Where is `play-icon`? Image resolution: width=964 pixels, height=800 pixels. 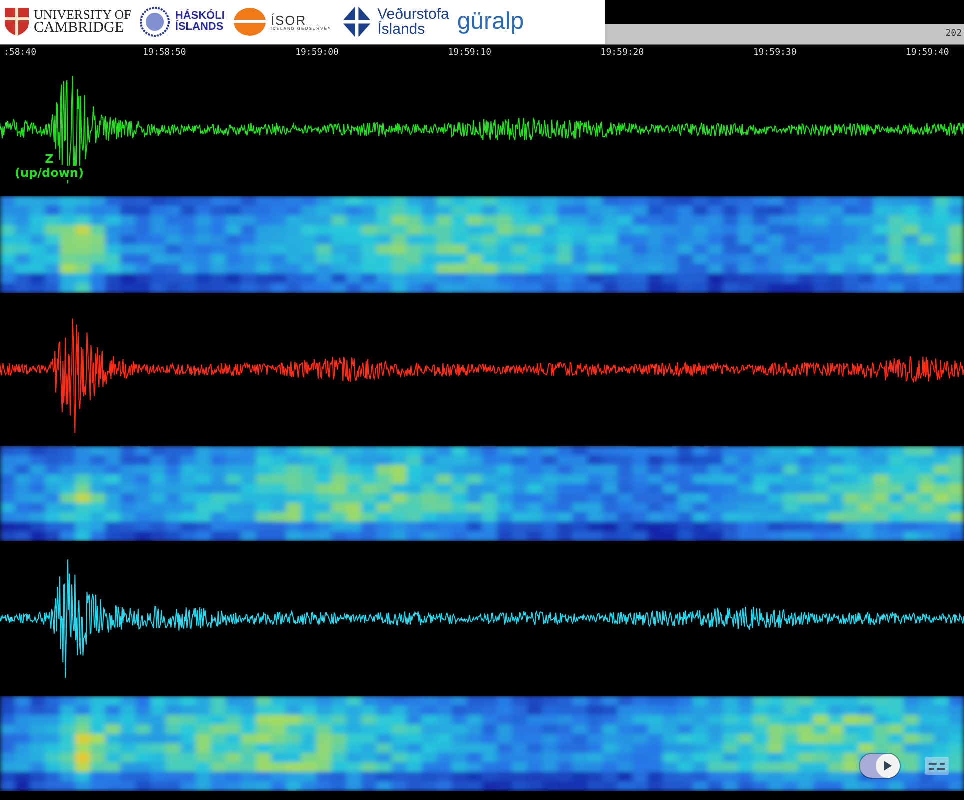
play-icon is located at coordinates (888, 766).